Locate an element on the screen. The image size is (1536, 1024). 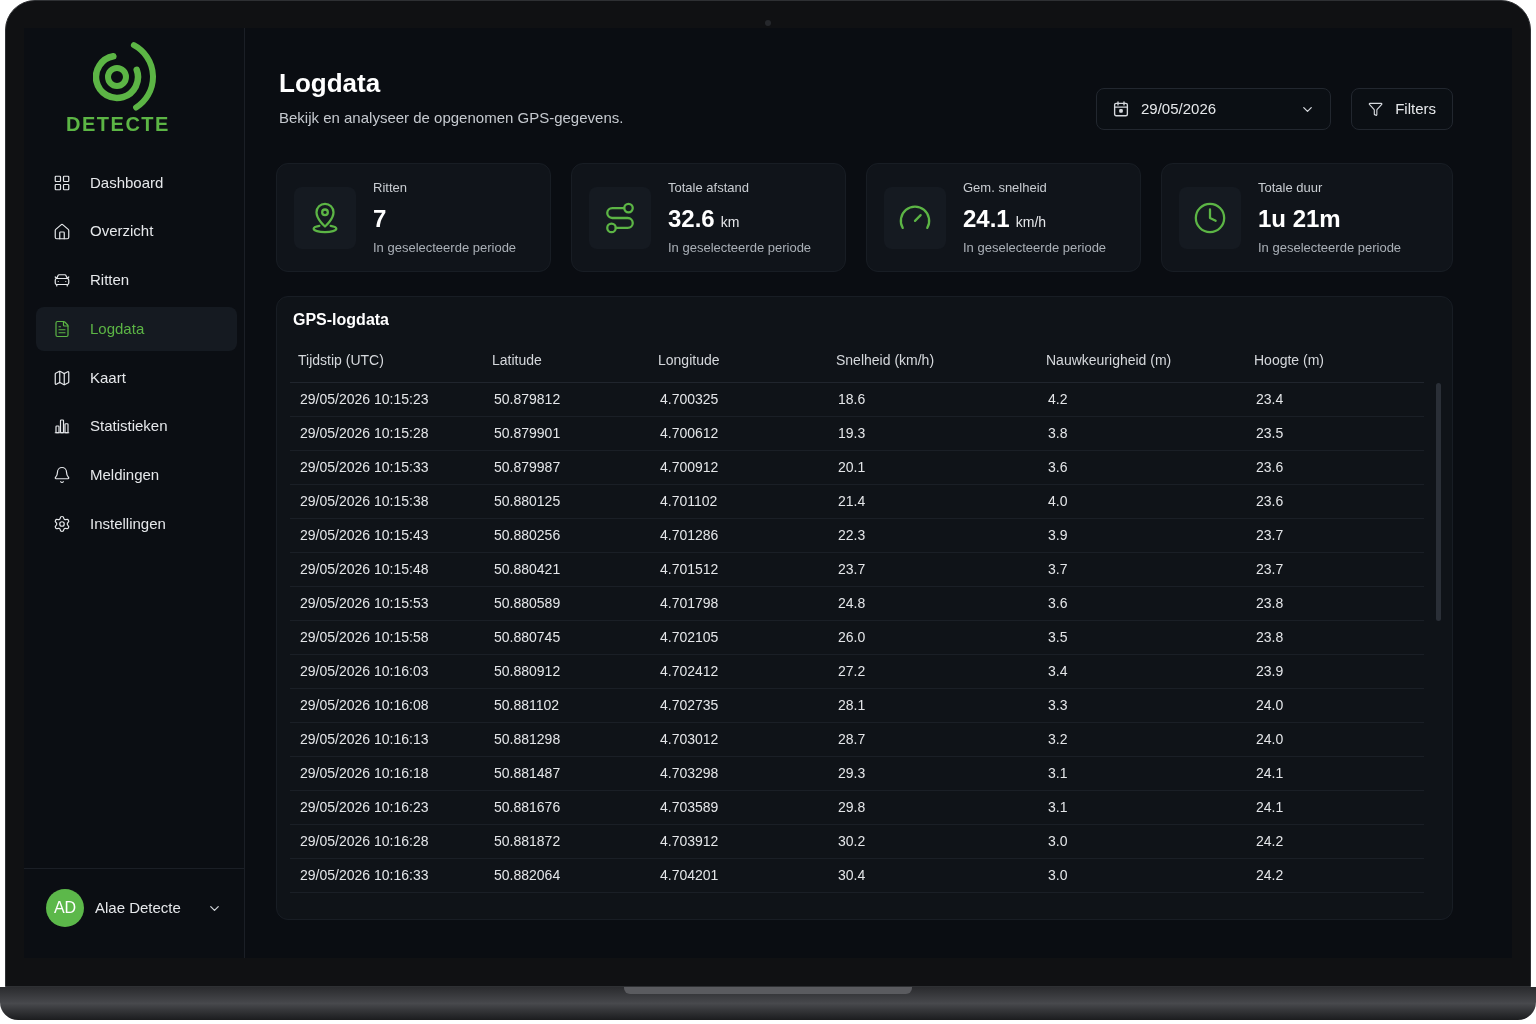
table-cell-text: 50.881676 is located at coordinates (527, 807).